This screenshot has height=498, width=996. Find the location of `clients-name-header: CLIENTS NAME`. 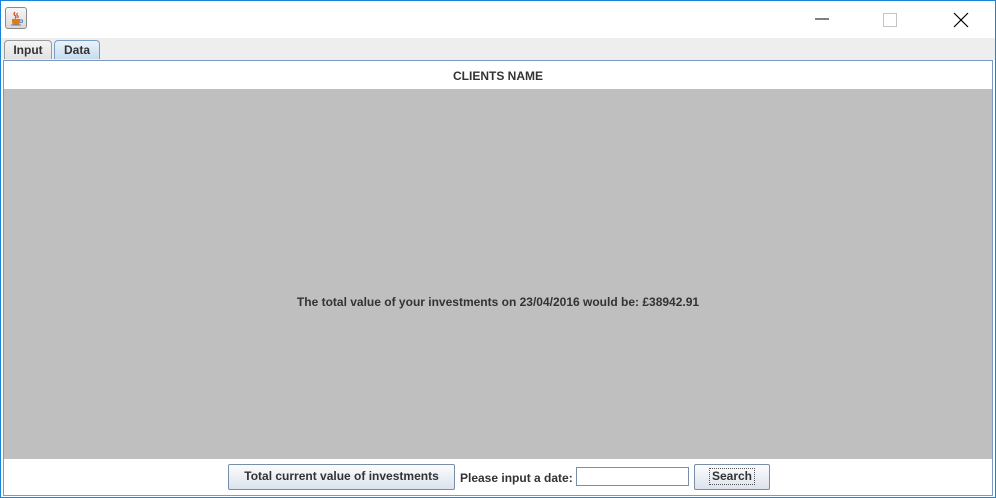

clients-name-header: CLIENTS NAME is located at coordinates (498, 76).